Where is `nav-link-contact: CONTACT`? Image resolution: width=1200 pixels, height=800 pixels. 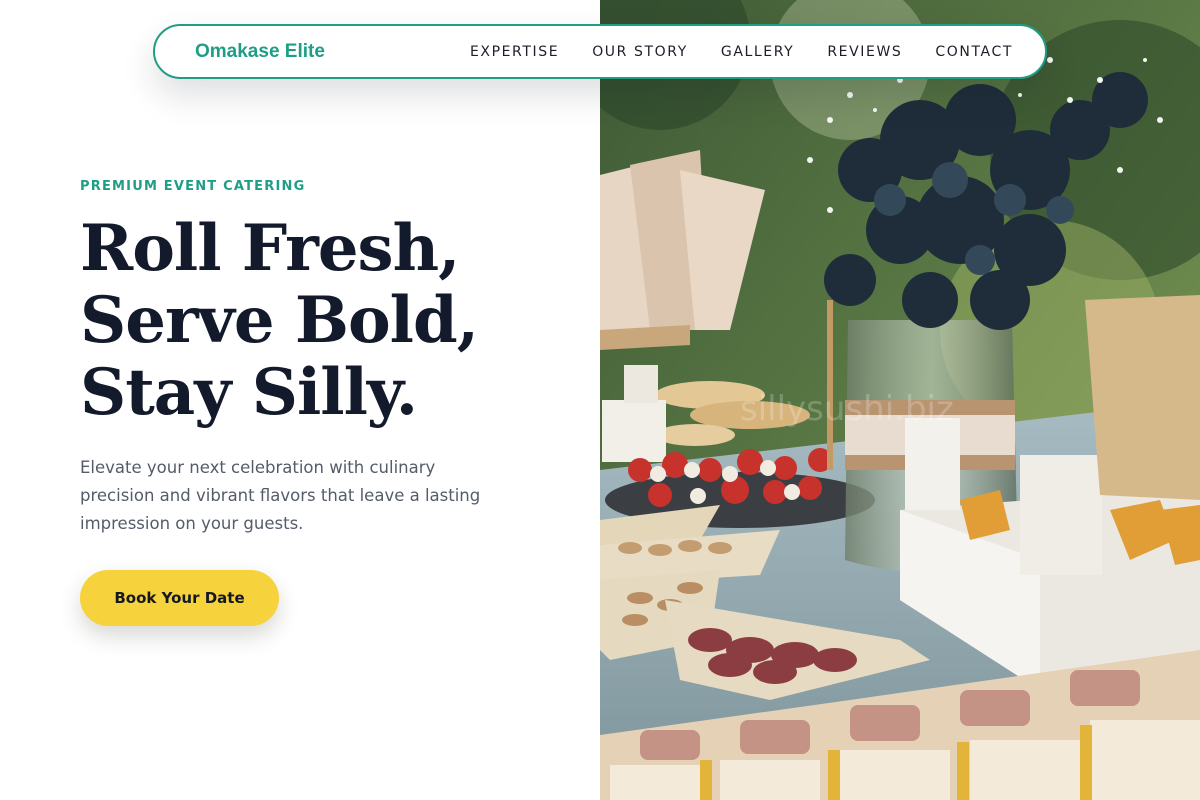
nav-link-contact: CONTACT is located at coordinates (974, 52).